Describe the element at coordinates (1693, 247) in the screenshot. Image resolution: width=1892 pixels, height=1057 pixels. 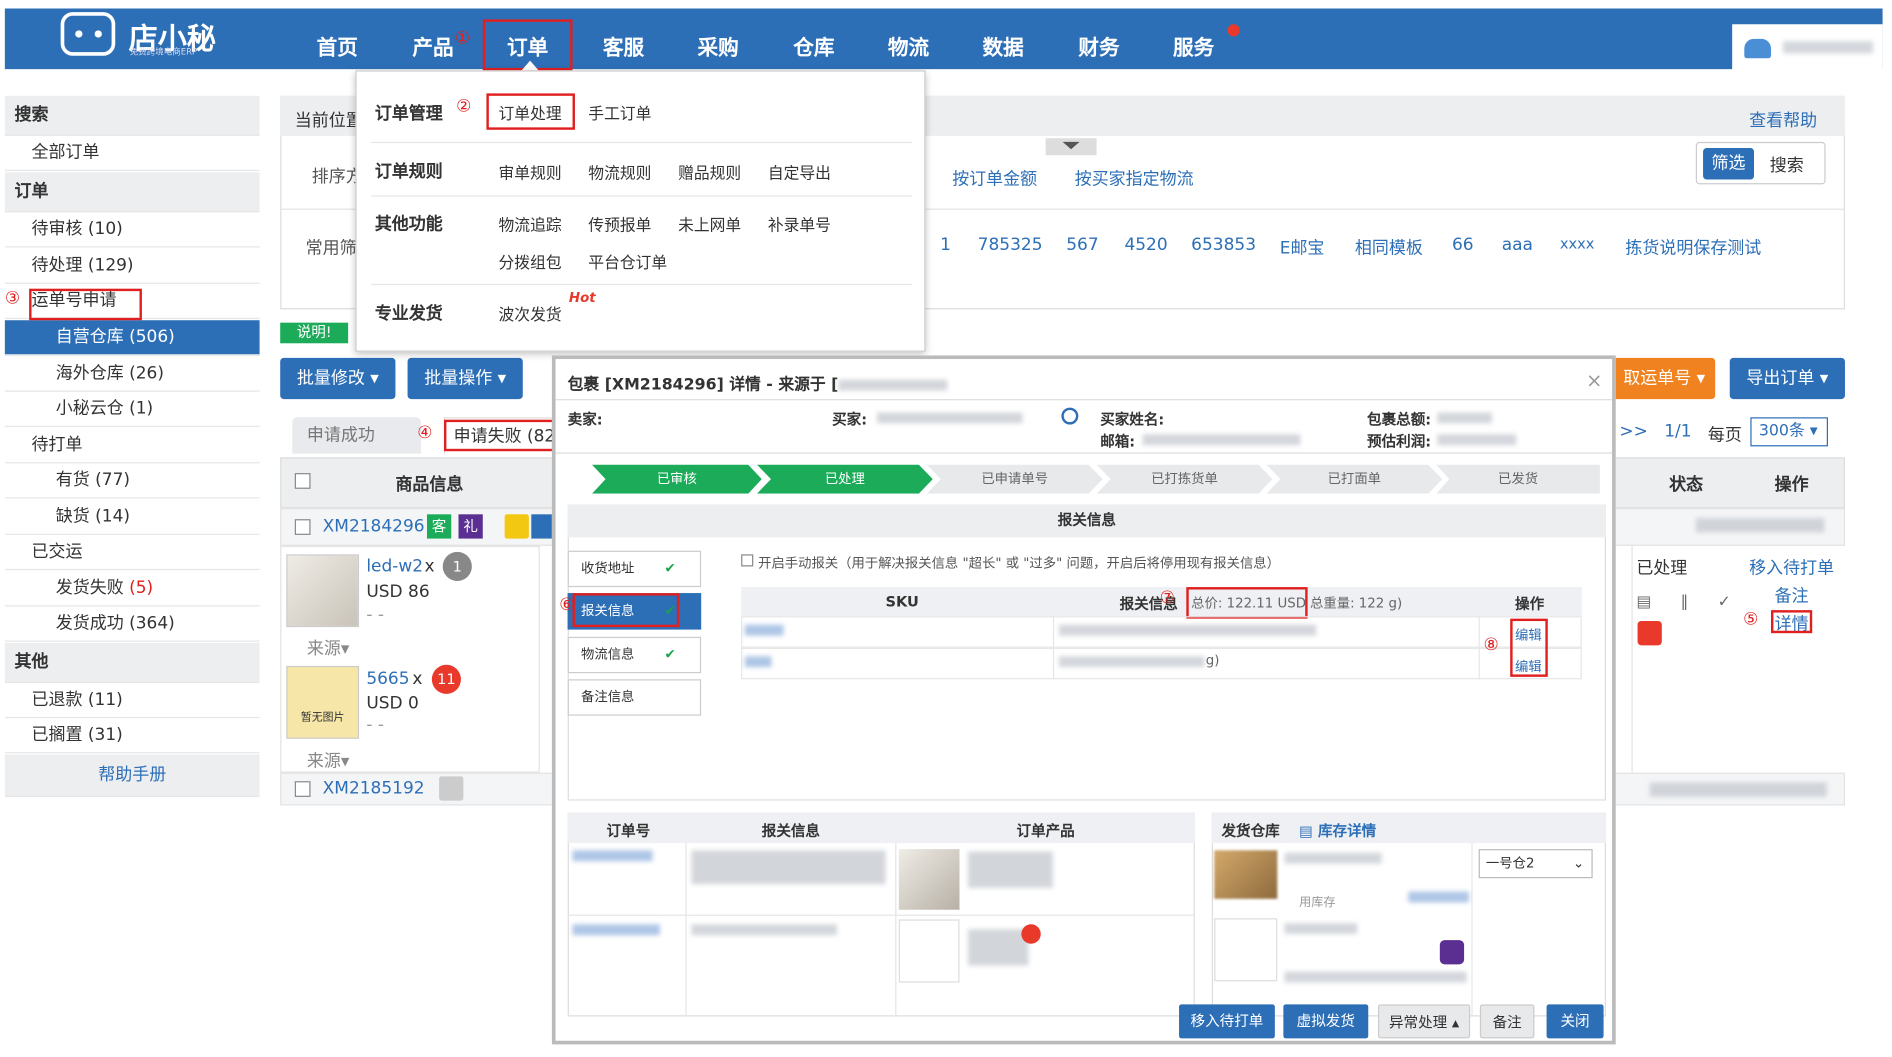
I see `common-tag: 拣货说明保存测试` at that location.